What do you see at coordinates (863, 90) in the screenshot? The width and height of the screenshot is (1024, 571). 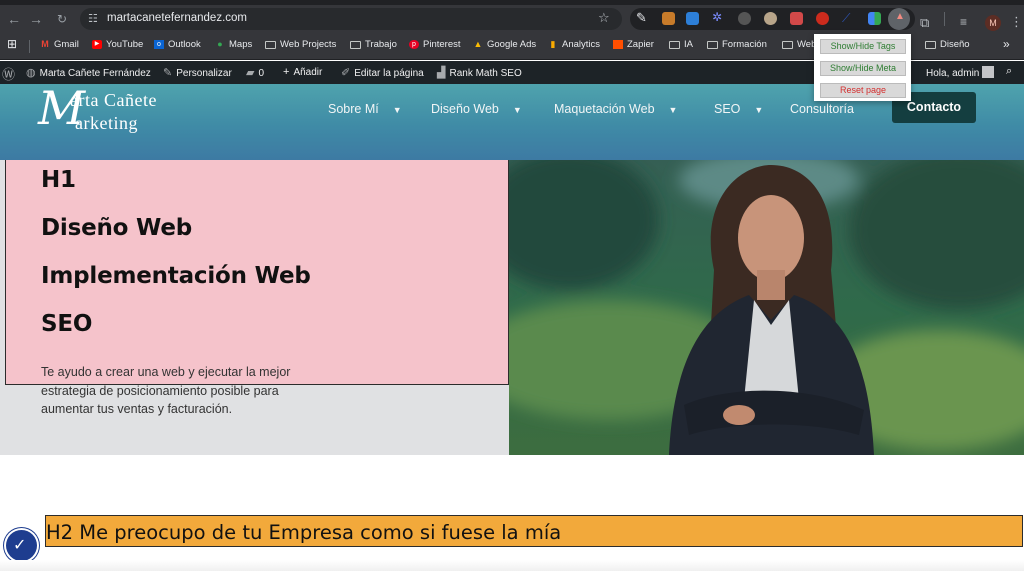 I see `reset-page-button: Reset page` at bounding box center [863, 90].